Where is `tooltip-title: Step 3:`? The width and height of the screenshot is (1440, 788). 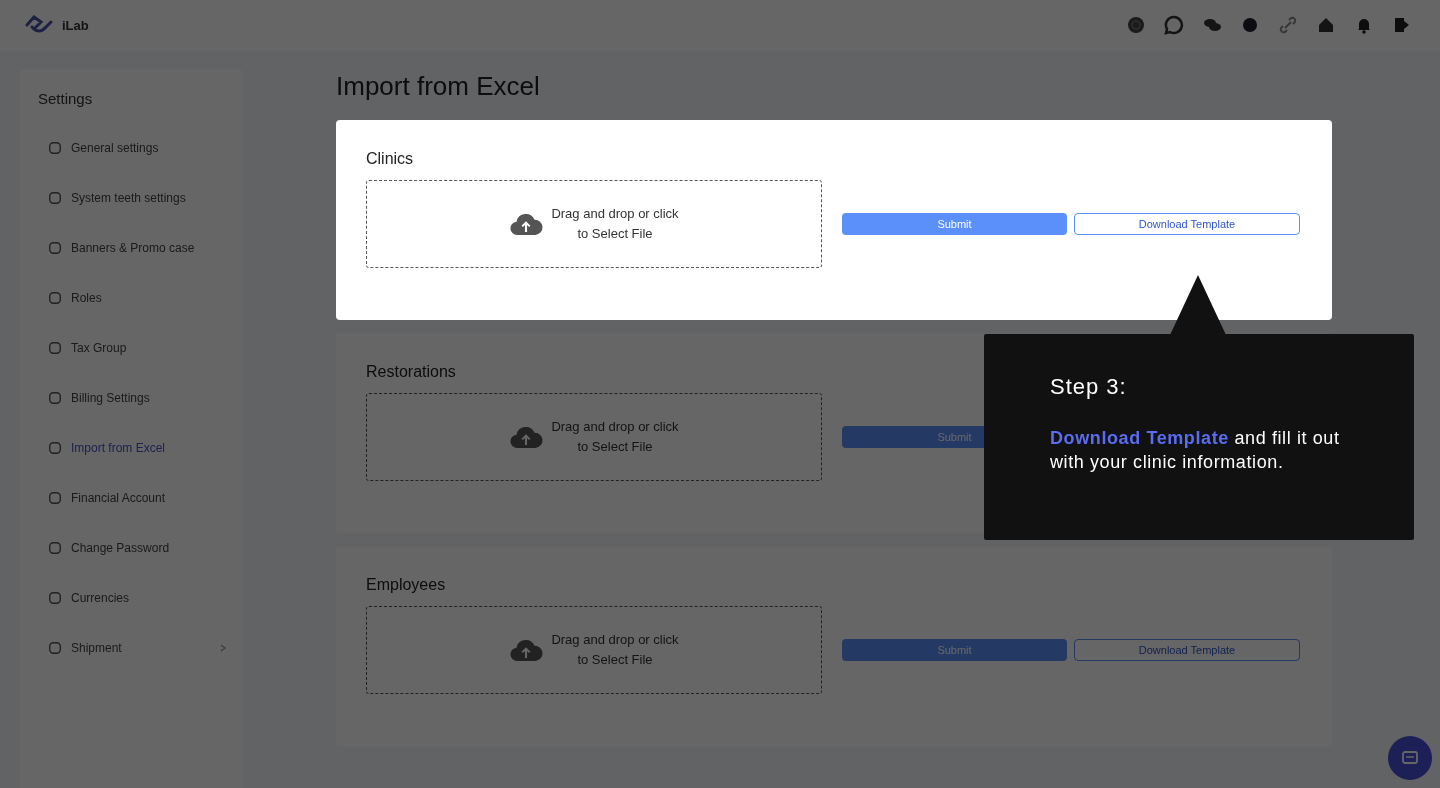
tooltip-title: Step 3: is located at coordinates (1089, 387).